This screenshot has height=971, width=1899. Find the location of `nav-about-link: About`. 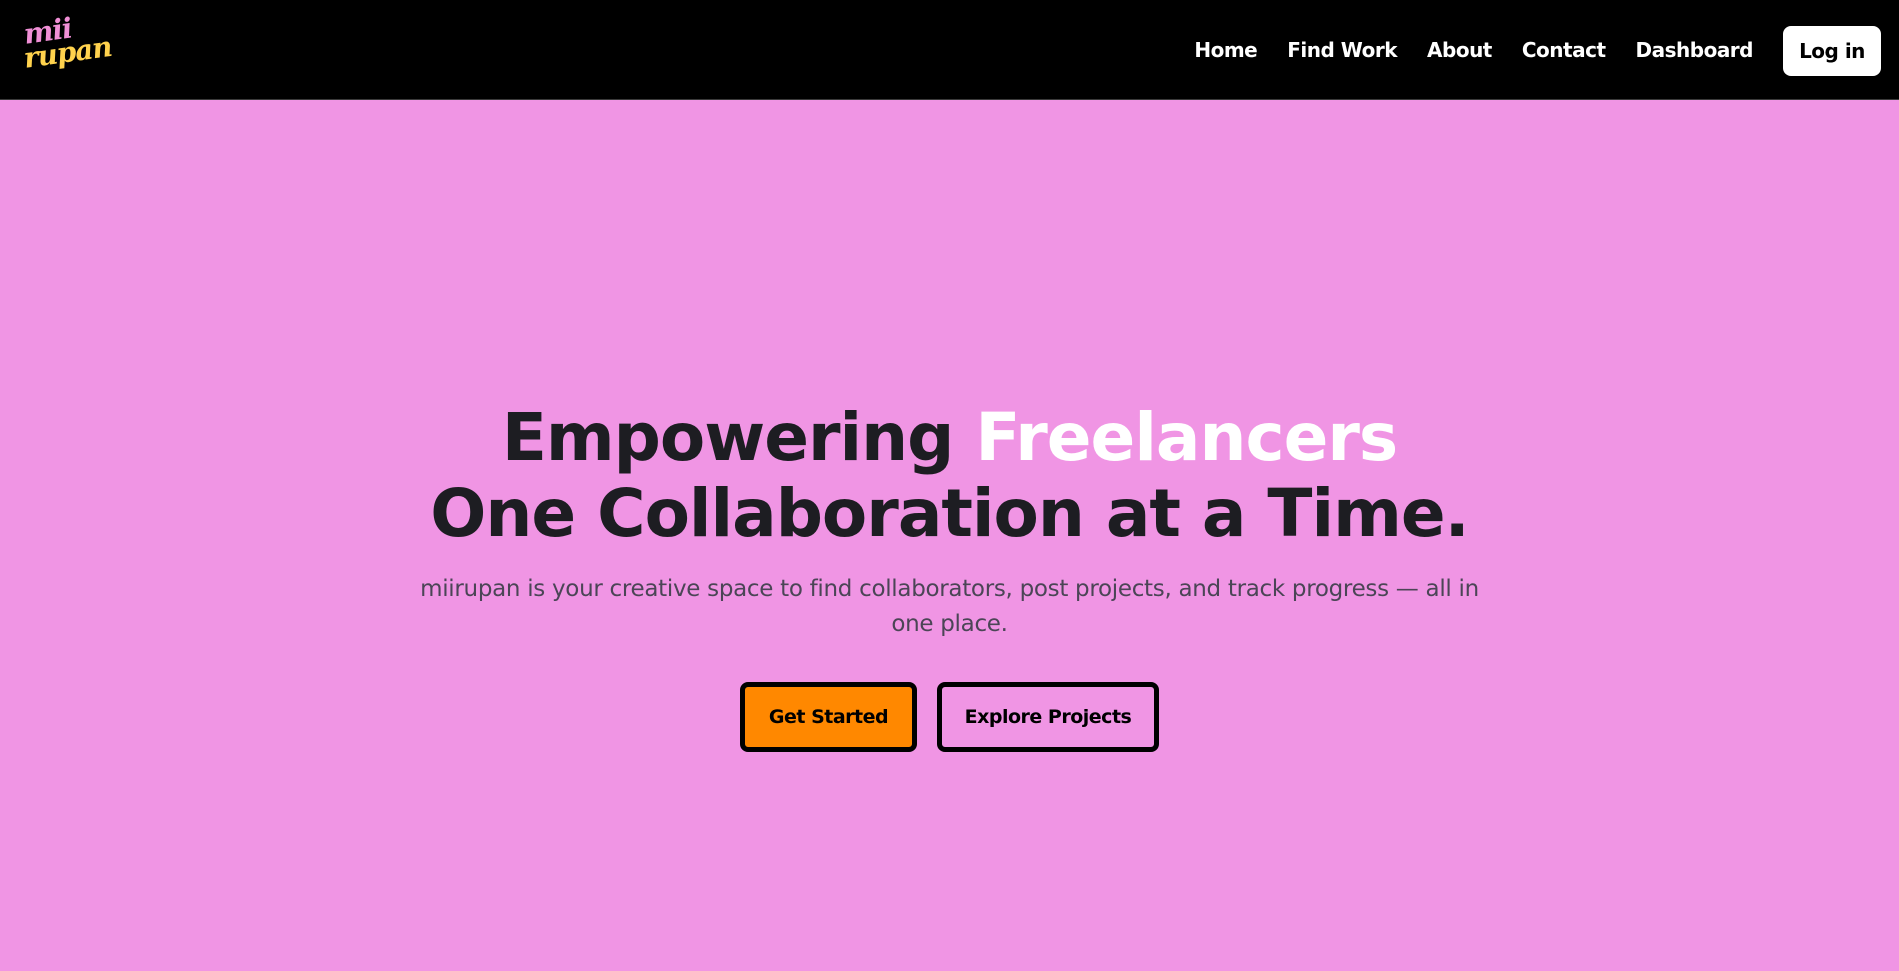

nav-about-link: About is located at coordinates (1459, 50).